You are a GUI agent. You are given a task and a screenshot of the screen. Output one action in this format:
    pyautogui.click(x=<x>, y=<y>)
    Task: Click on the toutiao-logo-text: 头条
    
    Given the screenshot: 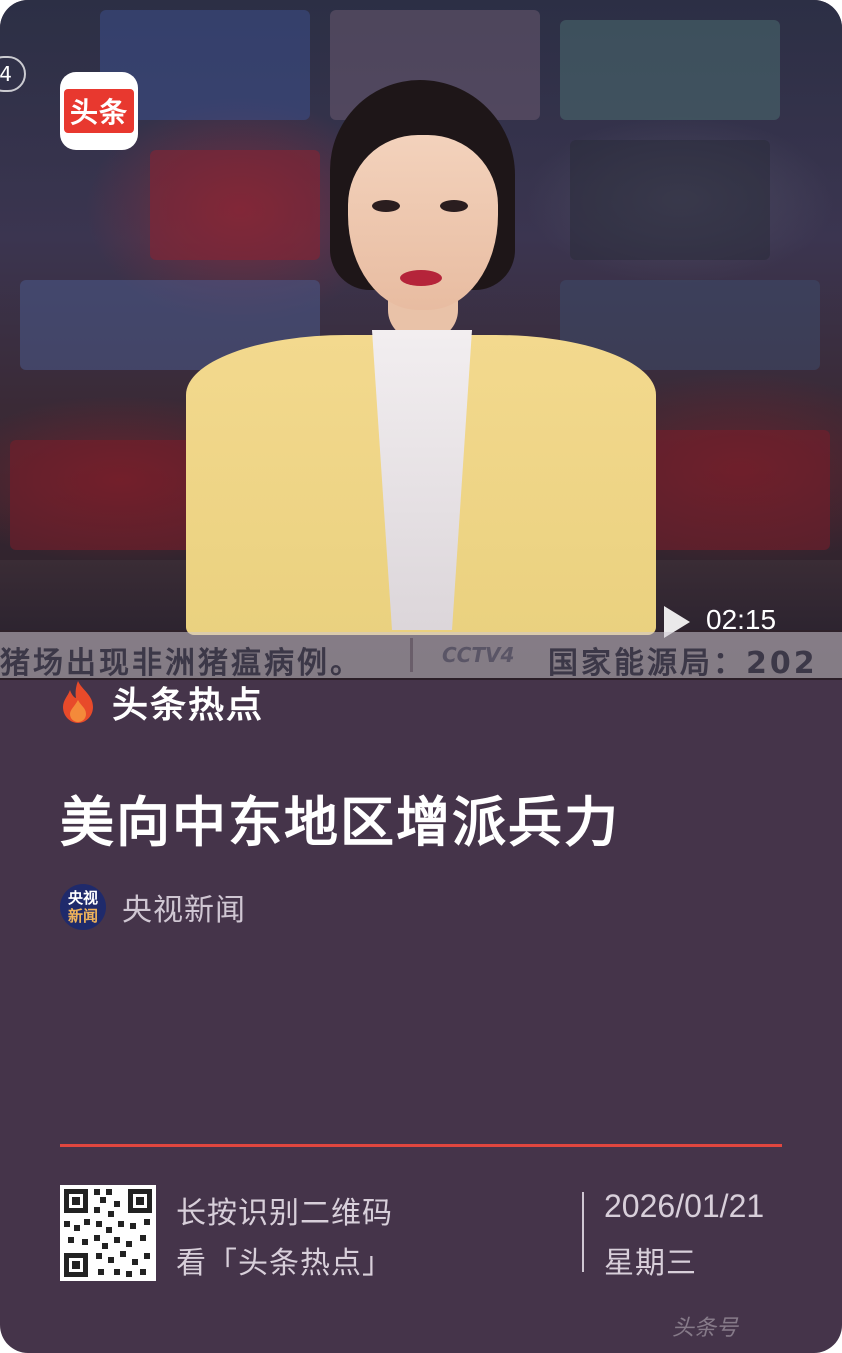 What is the action you would take?
    pyautogui.click(x=99, y=111)
    